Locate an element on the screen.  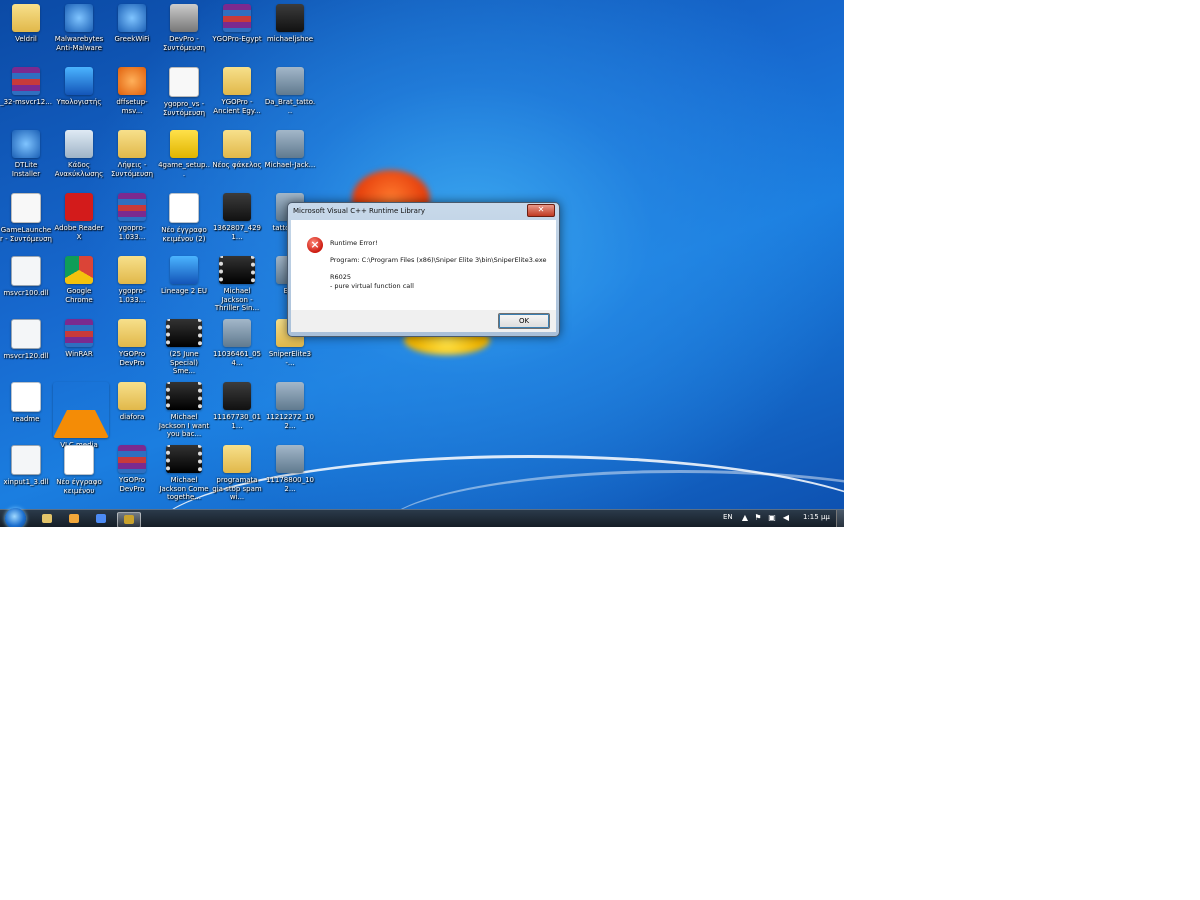
desktop-icon: Lineage 2 EU is located at coordinates (184, 276).